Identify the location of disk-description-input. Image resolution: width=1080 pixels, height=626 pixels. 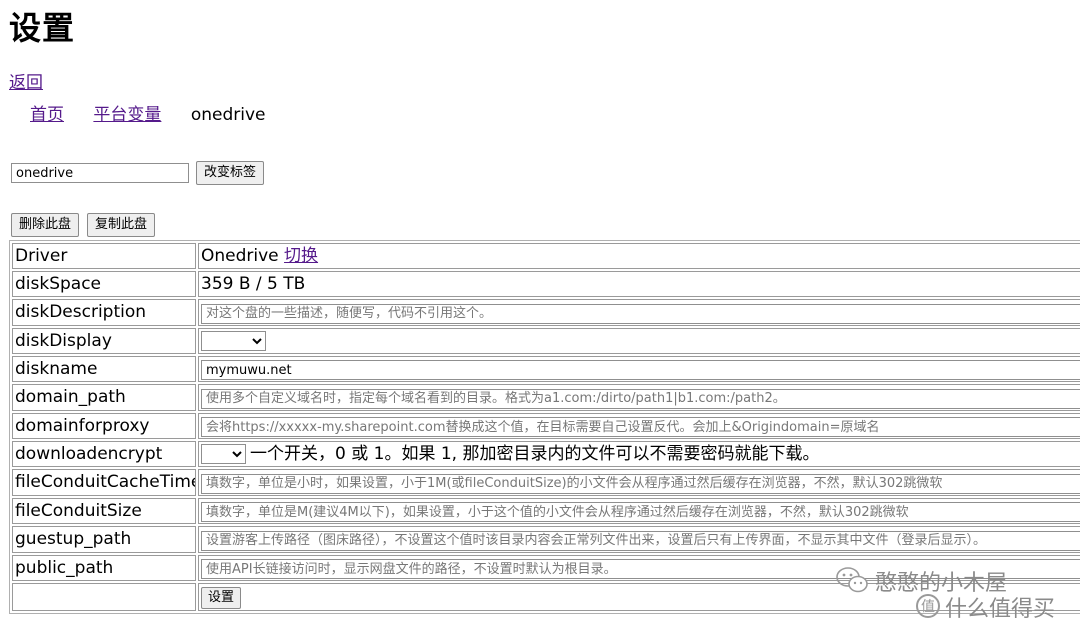
(640, 313).